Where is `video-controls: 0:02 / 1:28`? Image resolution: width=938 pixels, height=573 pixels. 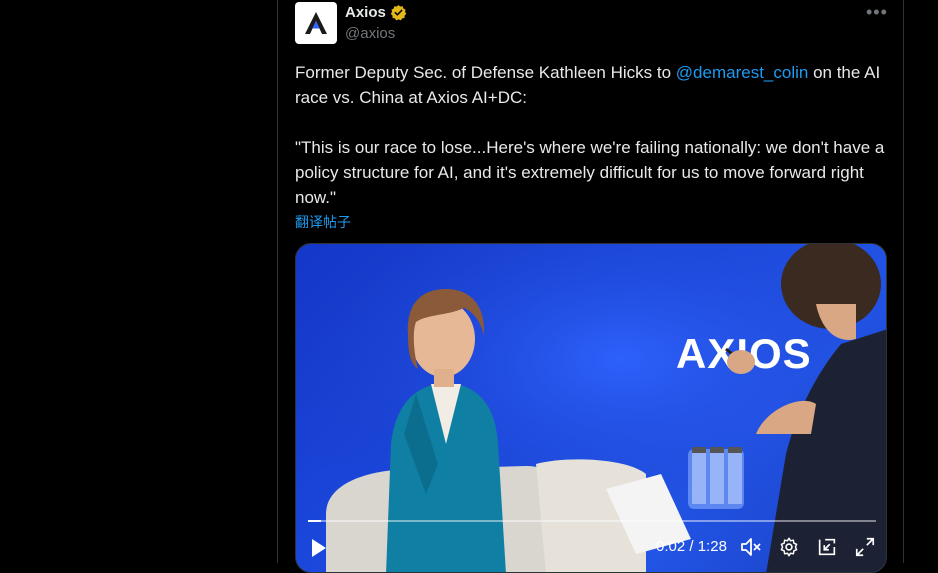
video-controls: 0:02 / 1:28 is located at coordinates (591, 551).